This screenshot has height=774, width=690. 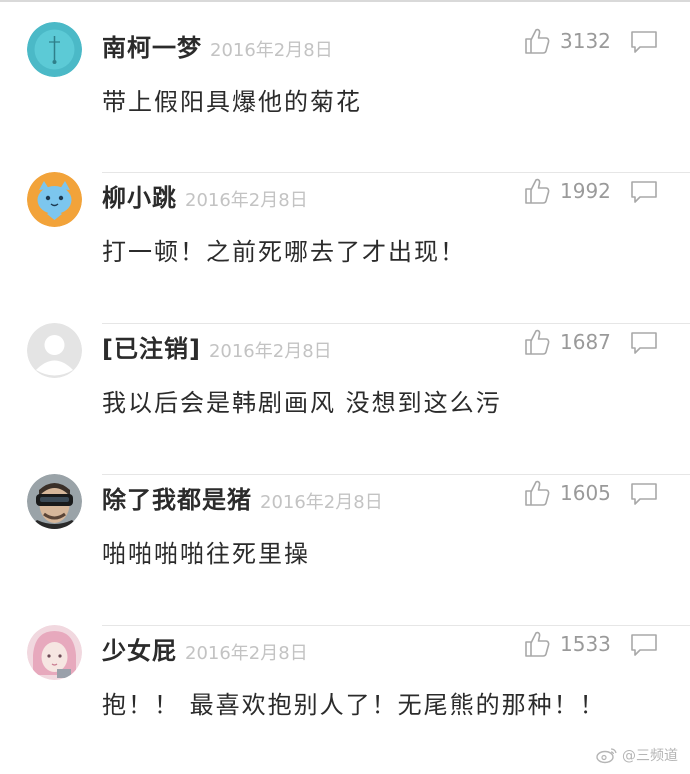 I want to click on comment-header: 除了我都是猪 2016年2月8日, so click(x=242, y=497).